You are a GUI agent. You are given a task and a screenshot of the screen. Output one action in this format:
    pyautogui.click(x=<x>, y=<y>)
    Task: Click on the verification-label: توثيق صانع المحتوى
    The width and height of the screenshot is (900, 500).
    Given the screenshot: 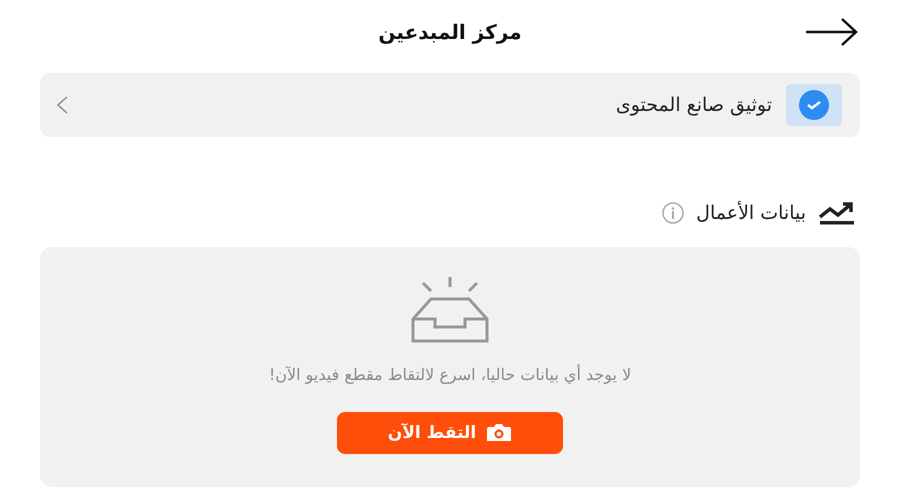 What is the action you would take?
    pyautogui.click(x=693, y=105)
    